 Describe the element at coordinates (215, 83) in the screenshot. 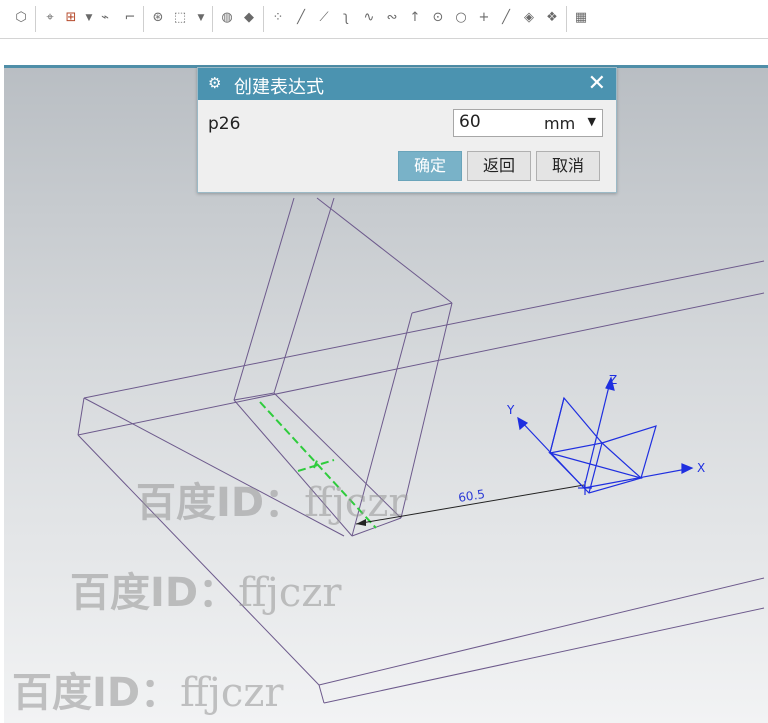

I see `gear-icon: ⚙` at that location.